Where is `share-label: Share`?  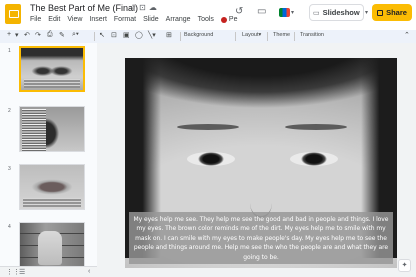
share-label: Share is located at coordinates (396, 12).